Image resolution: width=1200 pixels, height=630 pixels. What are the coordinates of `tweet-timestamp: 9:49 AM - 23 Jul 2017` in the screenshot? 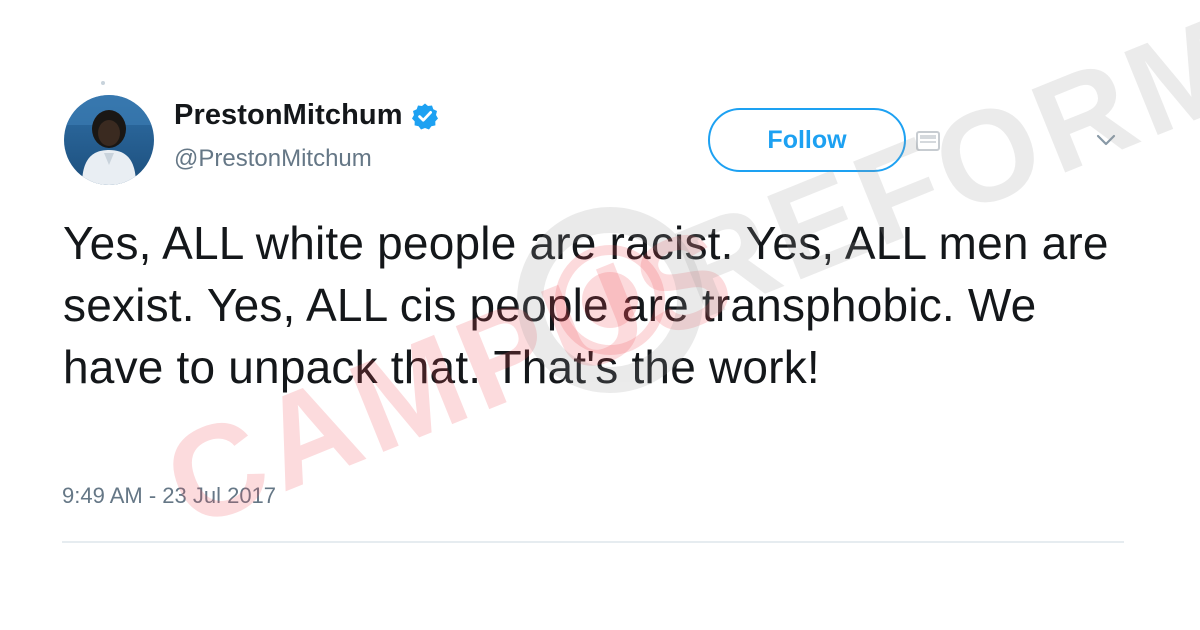 It's located at (169, 496).